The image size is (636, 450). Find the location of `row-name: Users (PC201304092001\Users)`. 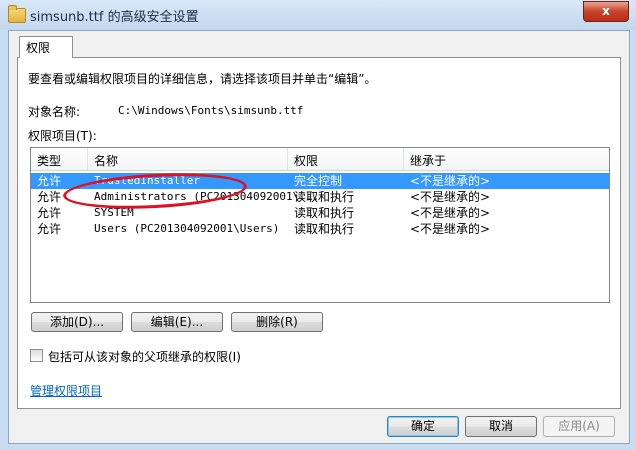

row-name: Users (PC201304092001\Users) is located at coordinates (187, 228).